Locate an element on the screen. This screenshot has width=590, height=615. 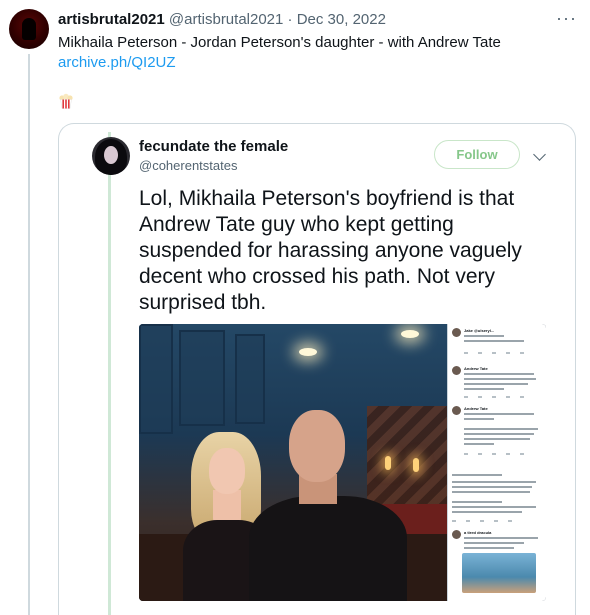
quoted-thread-line is located at coordinates (109, 373).